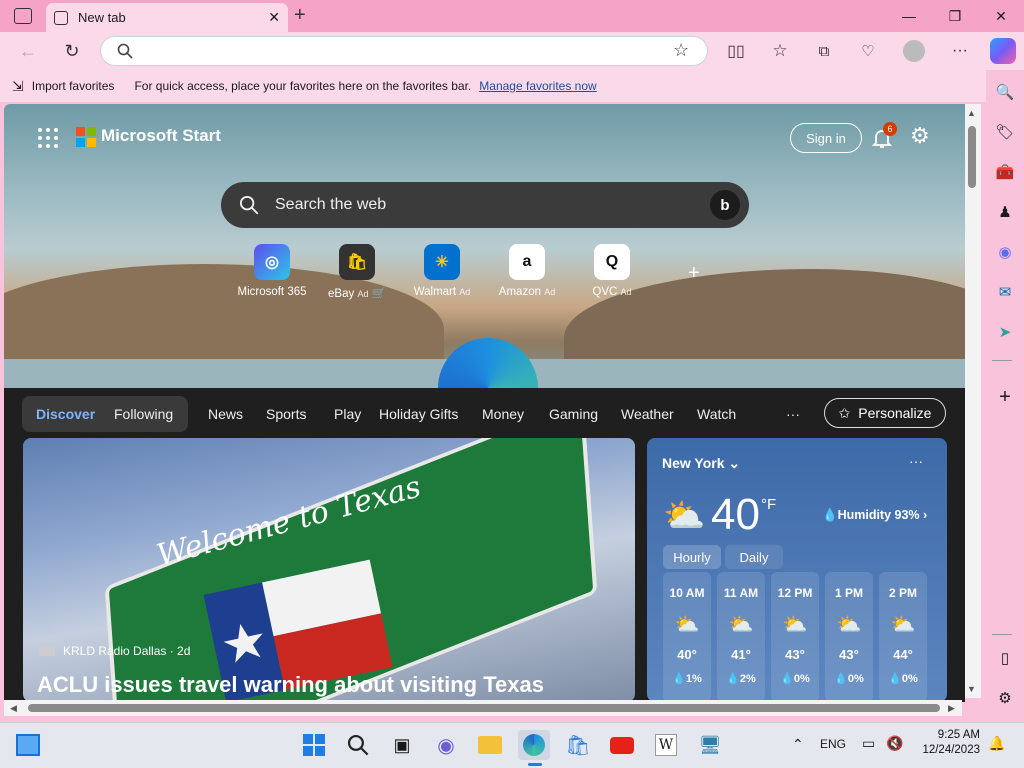  Describe the element at coordinates (949, 743) in the screenshot. I see `system-clock: 9:25 AM 12/24/2023` at that location.